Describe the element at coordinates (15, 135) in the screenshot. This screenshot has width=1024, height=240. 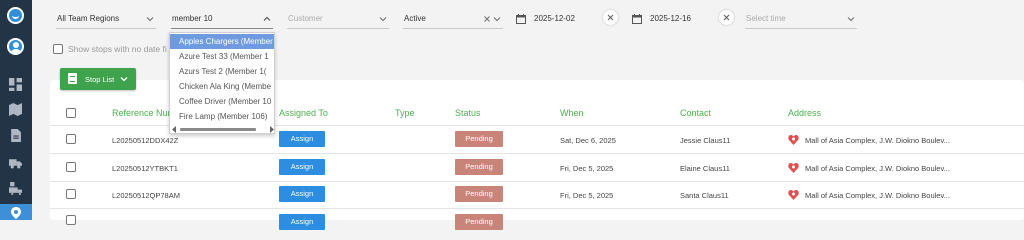
I see `document-icon` at that location.